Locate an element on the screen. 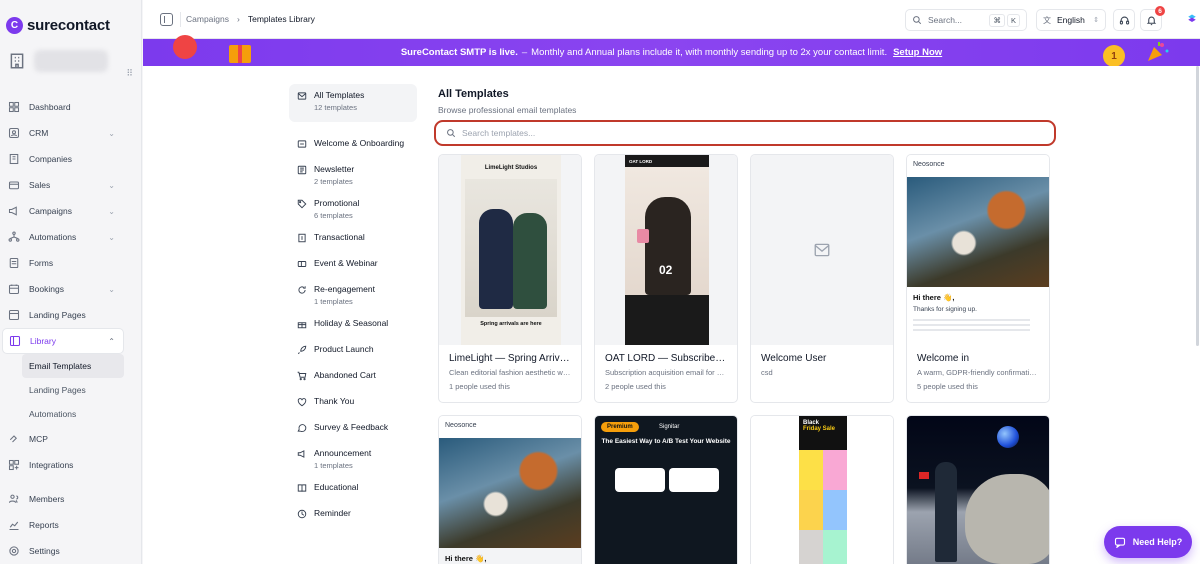  category-name: Promotional is located at coordinates (337, 203).